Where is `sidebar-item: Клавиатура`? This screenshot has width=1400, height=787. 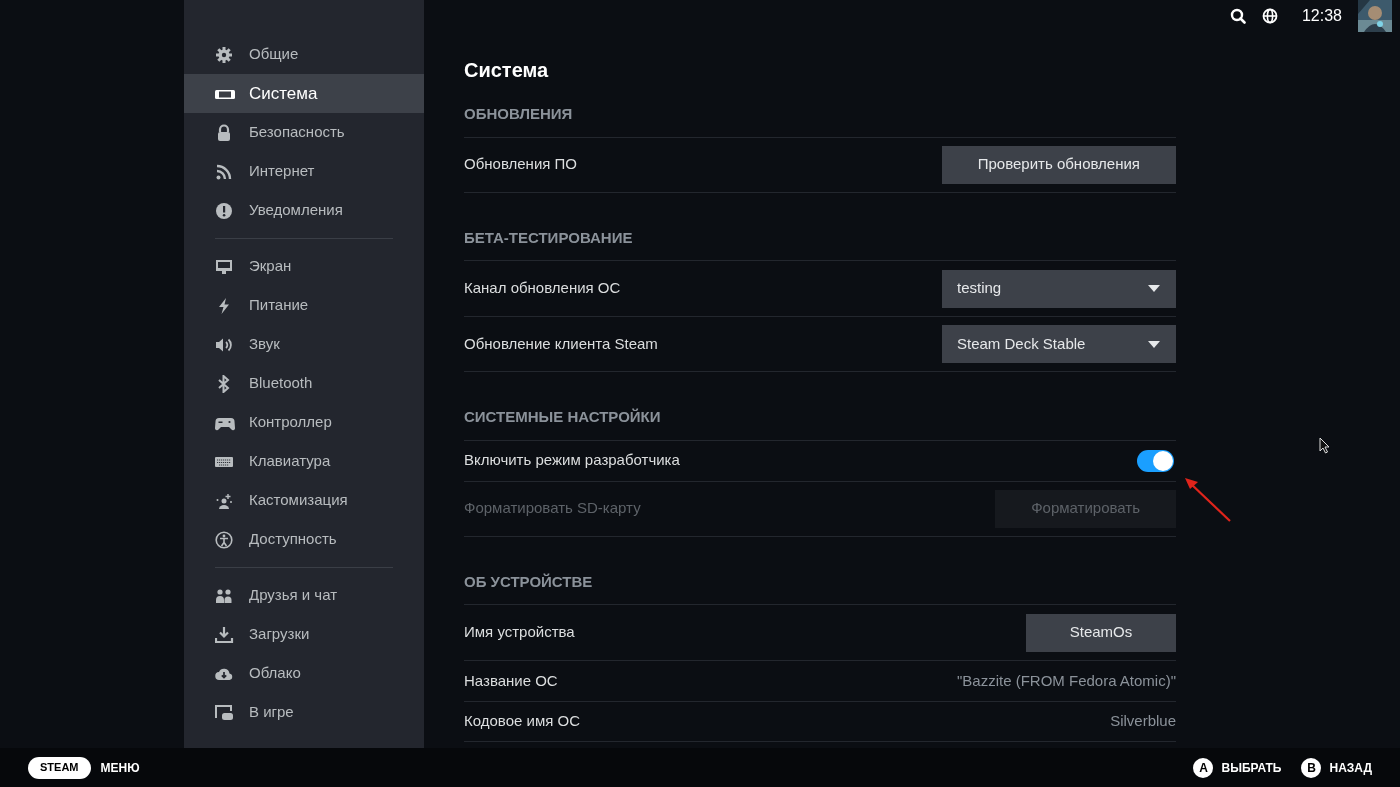
sidebar-item: Клавиатура is located at coordinates (304, 461).